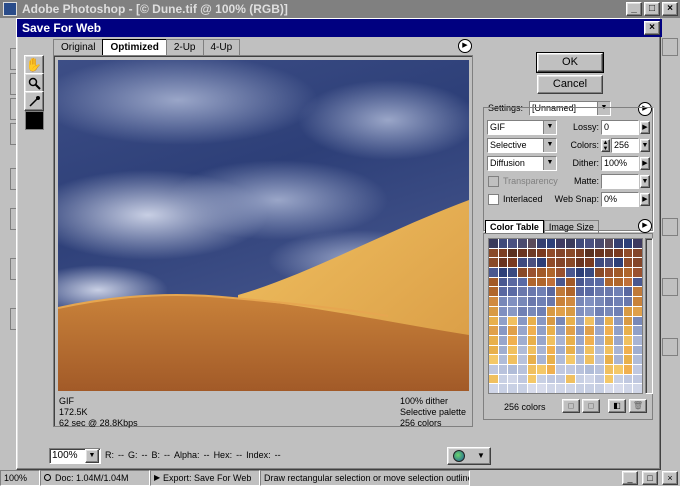 This screenshot has height=486, width=680. I want to click on tab-original: Original, so click(78, 47).